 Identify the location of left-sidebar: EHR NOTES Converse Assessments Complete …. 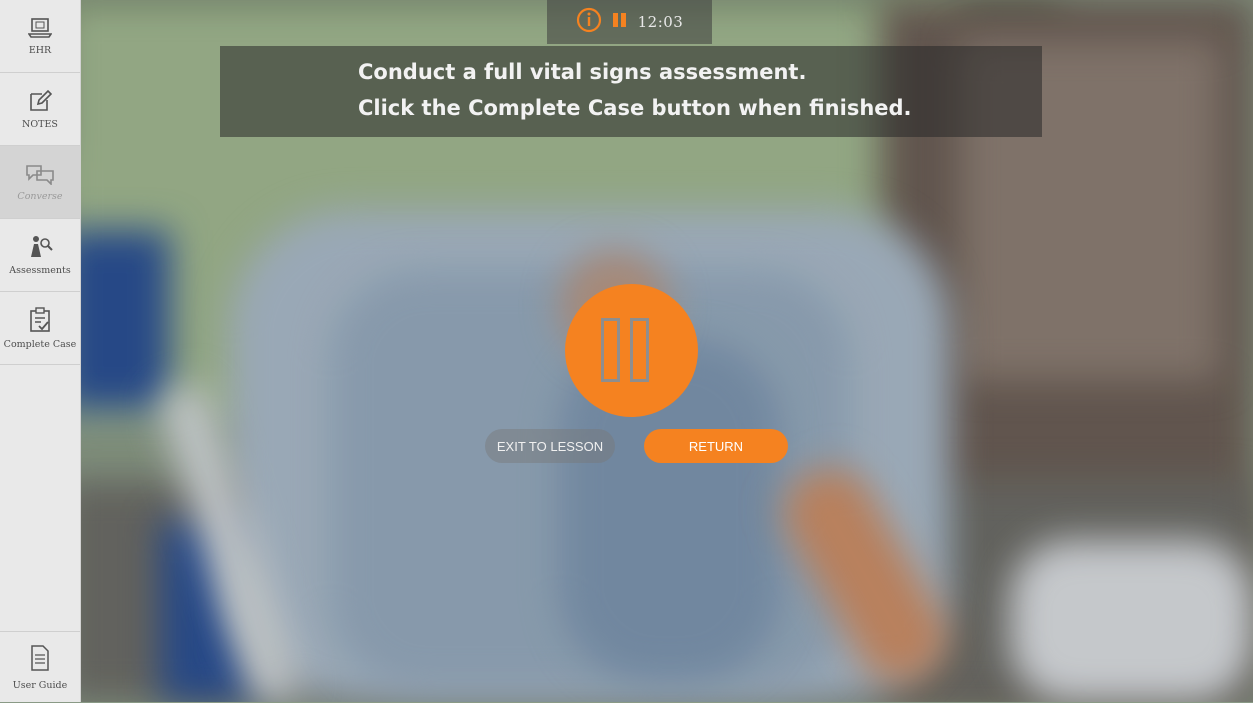
(40, 351).